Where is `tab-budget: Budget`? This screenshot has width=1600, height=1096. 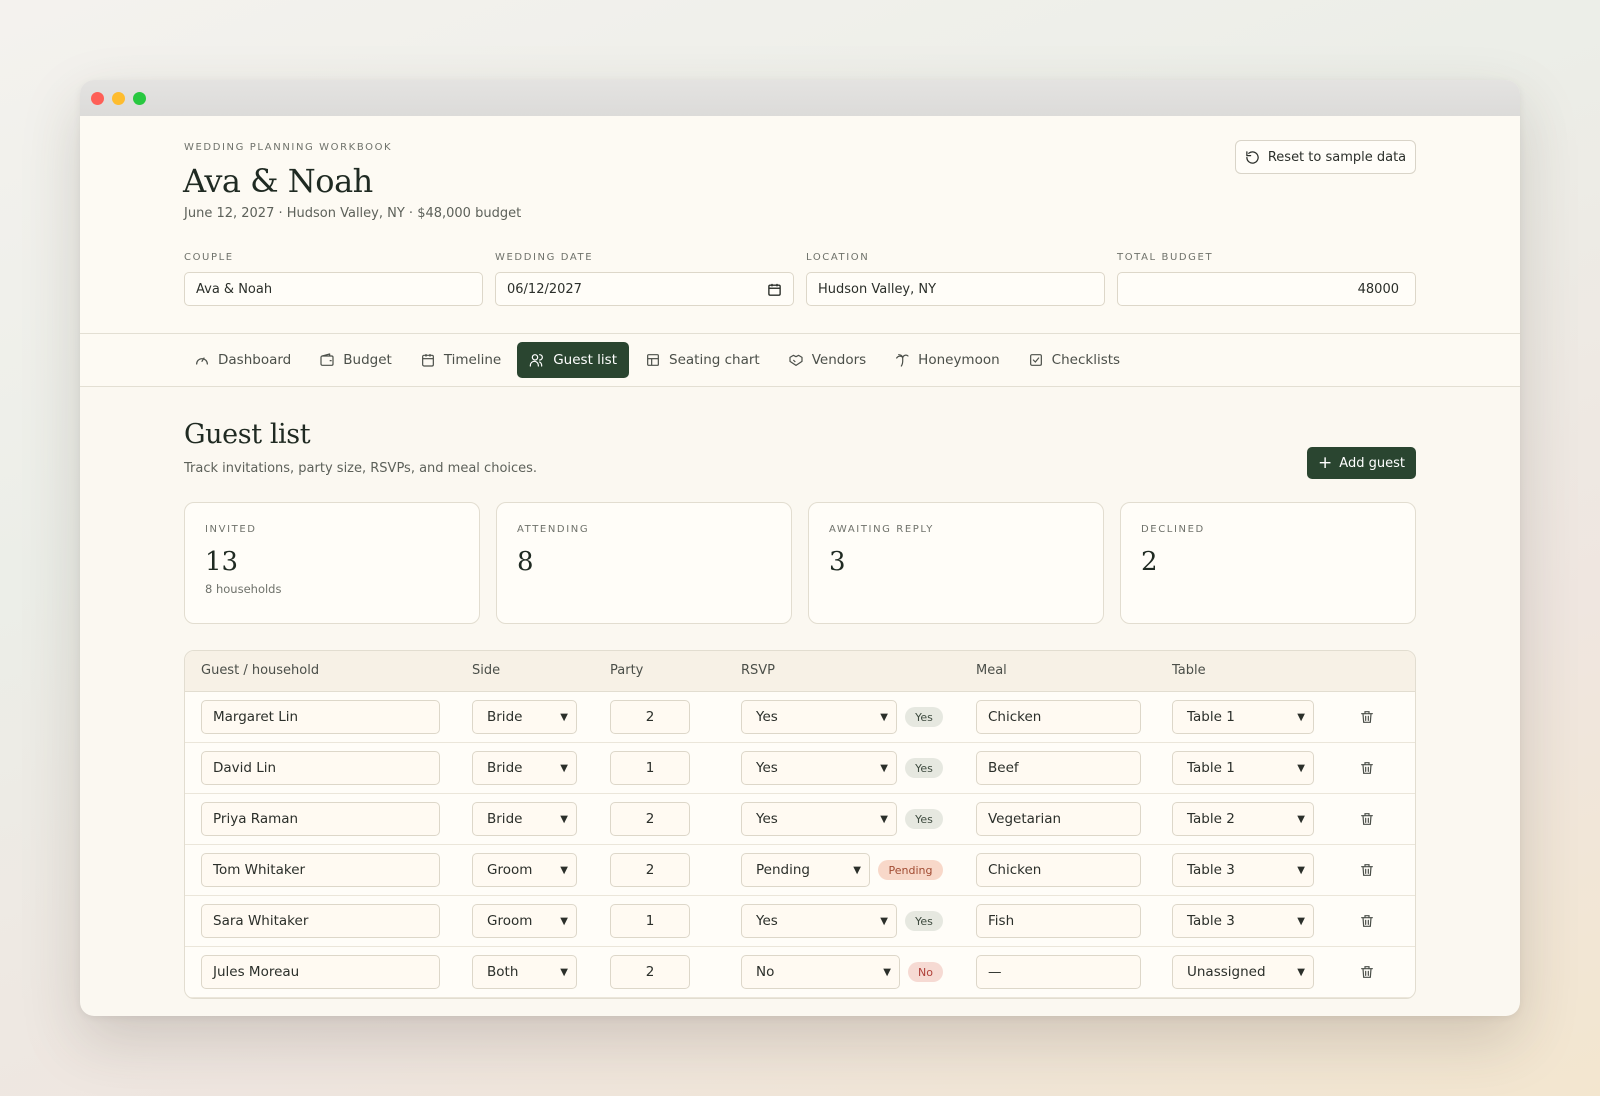 tab-budget: Budget is located at coordinates (355, 360).